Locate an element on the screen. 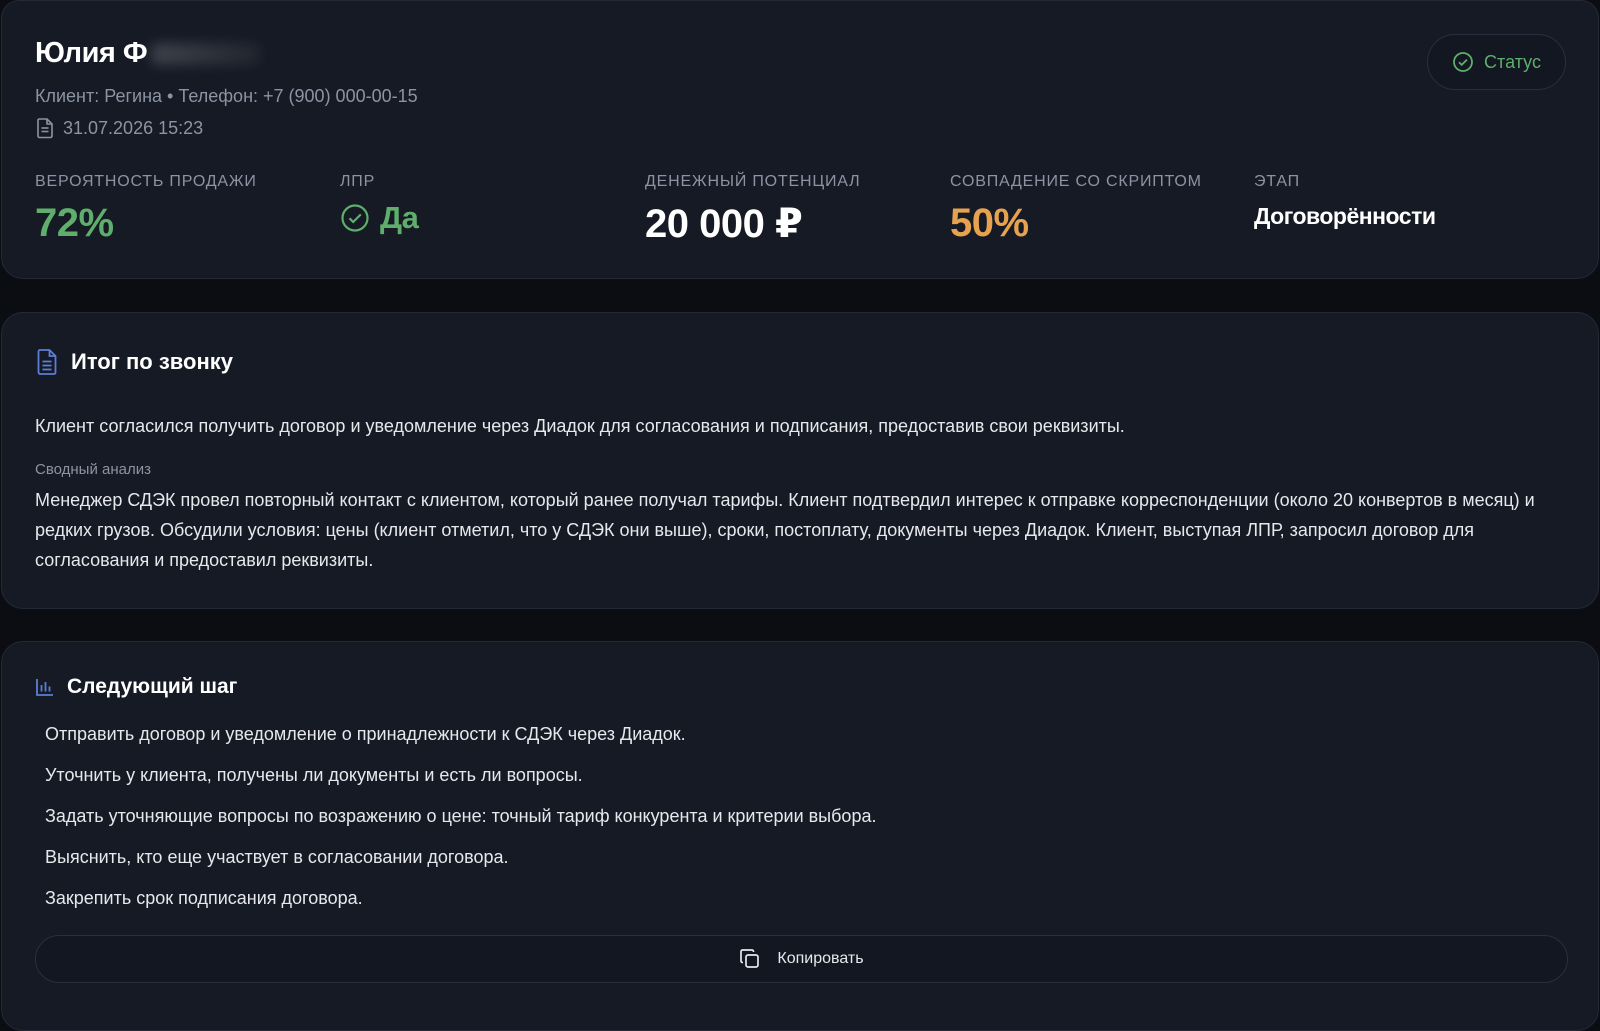 The width and height of the screenshot is (1600, 1031). metric-potential: Денежный потенциал 20 000 ₽ is located at coordinates (752, 210).